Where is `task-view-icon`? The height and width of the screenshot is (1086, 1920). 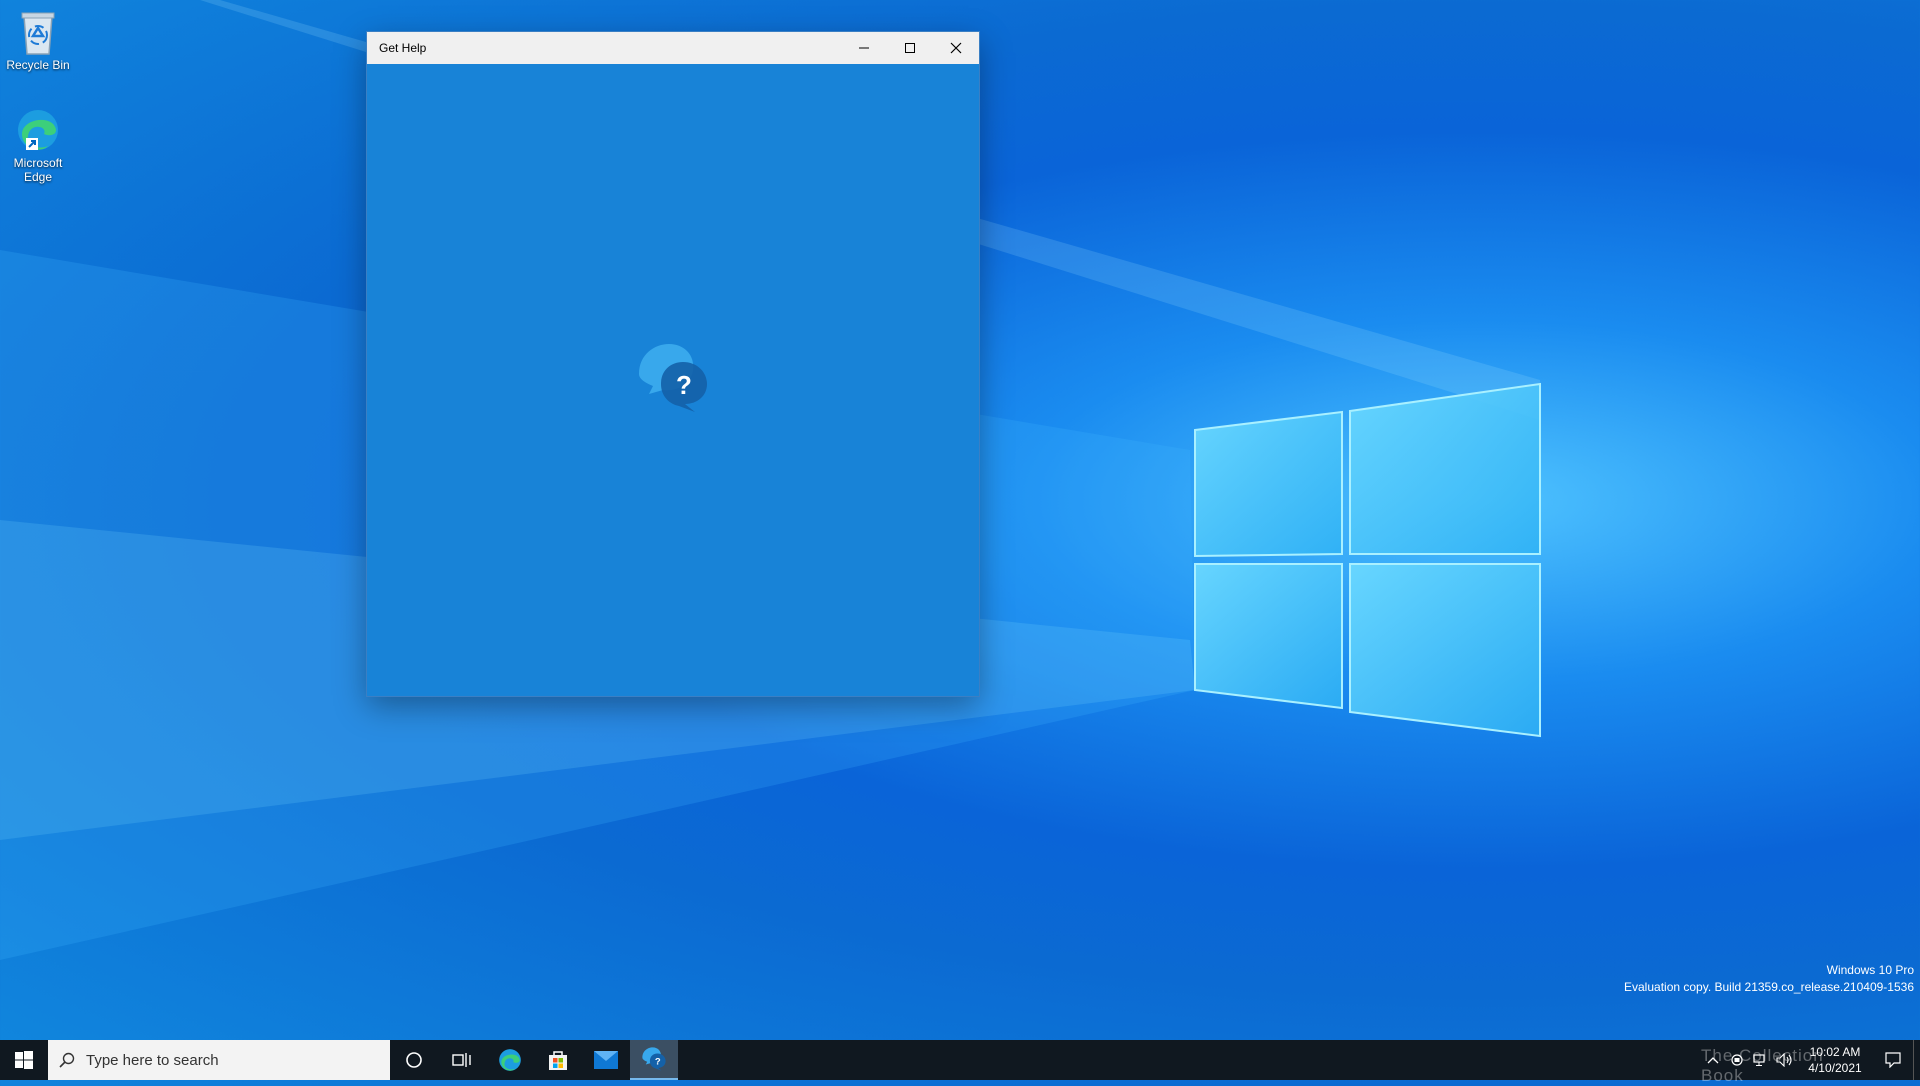
task-view-icon is located at coordinates (461, 1060).